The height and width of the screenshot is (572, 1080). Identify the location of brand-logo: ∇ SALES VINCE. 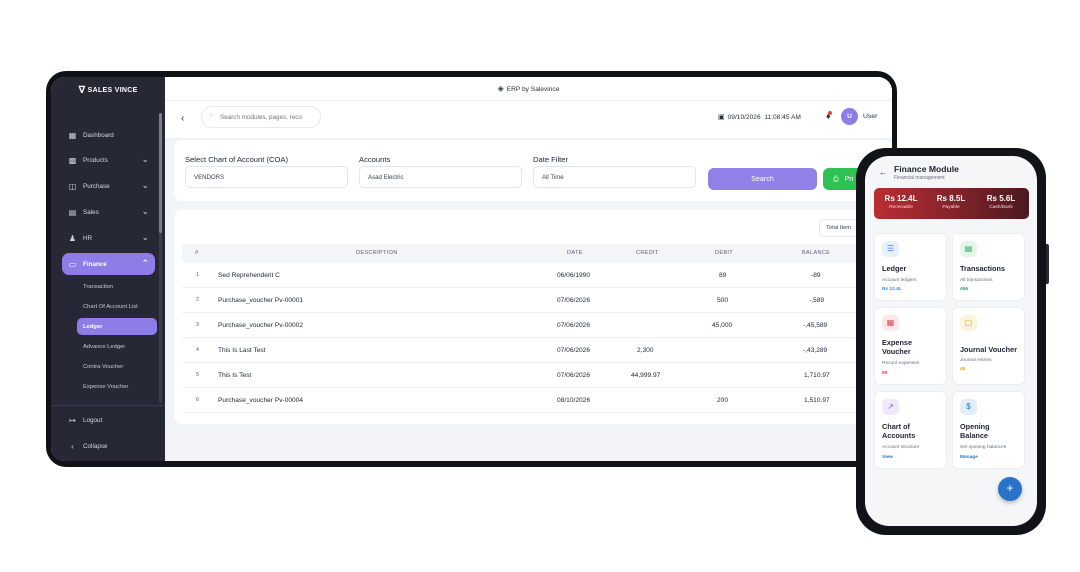
(108, 90).